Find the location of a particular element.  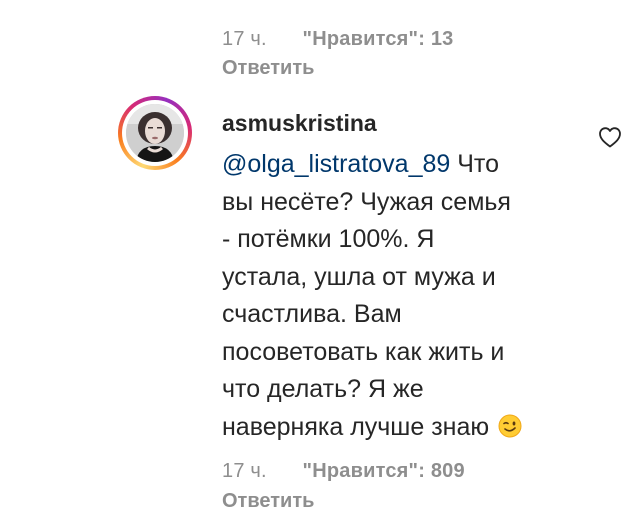

previous-comment-reply-button: Ответить is located at coordinates (268, 68).